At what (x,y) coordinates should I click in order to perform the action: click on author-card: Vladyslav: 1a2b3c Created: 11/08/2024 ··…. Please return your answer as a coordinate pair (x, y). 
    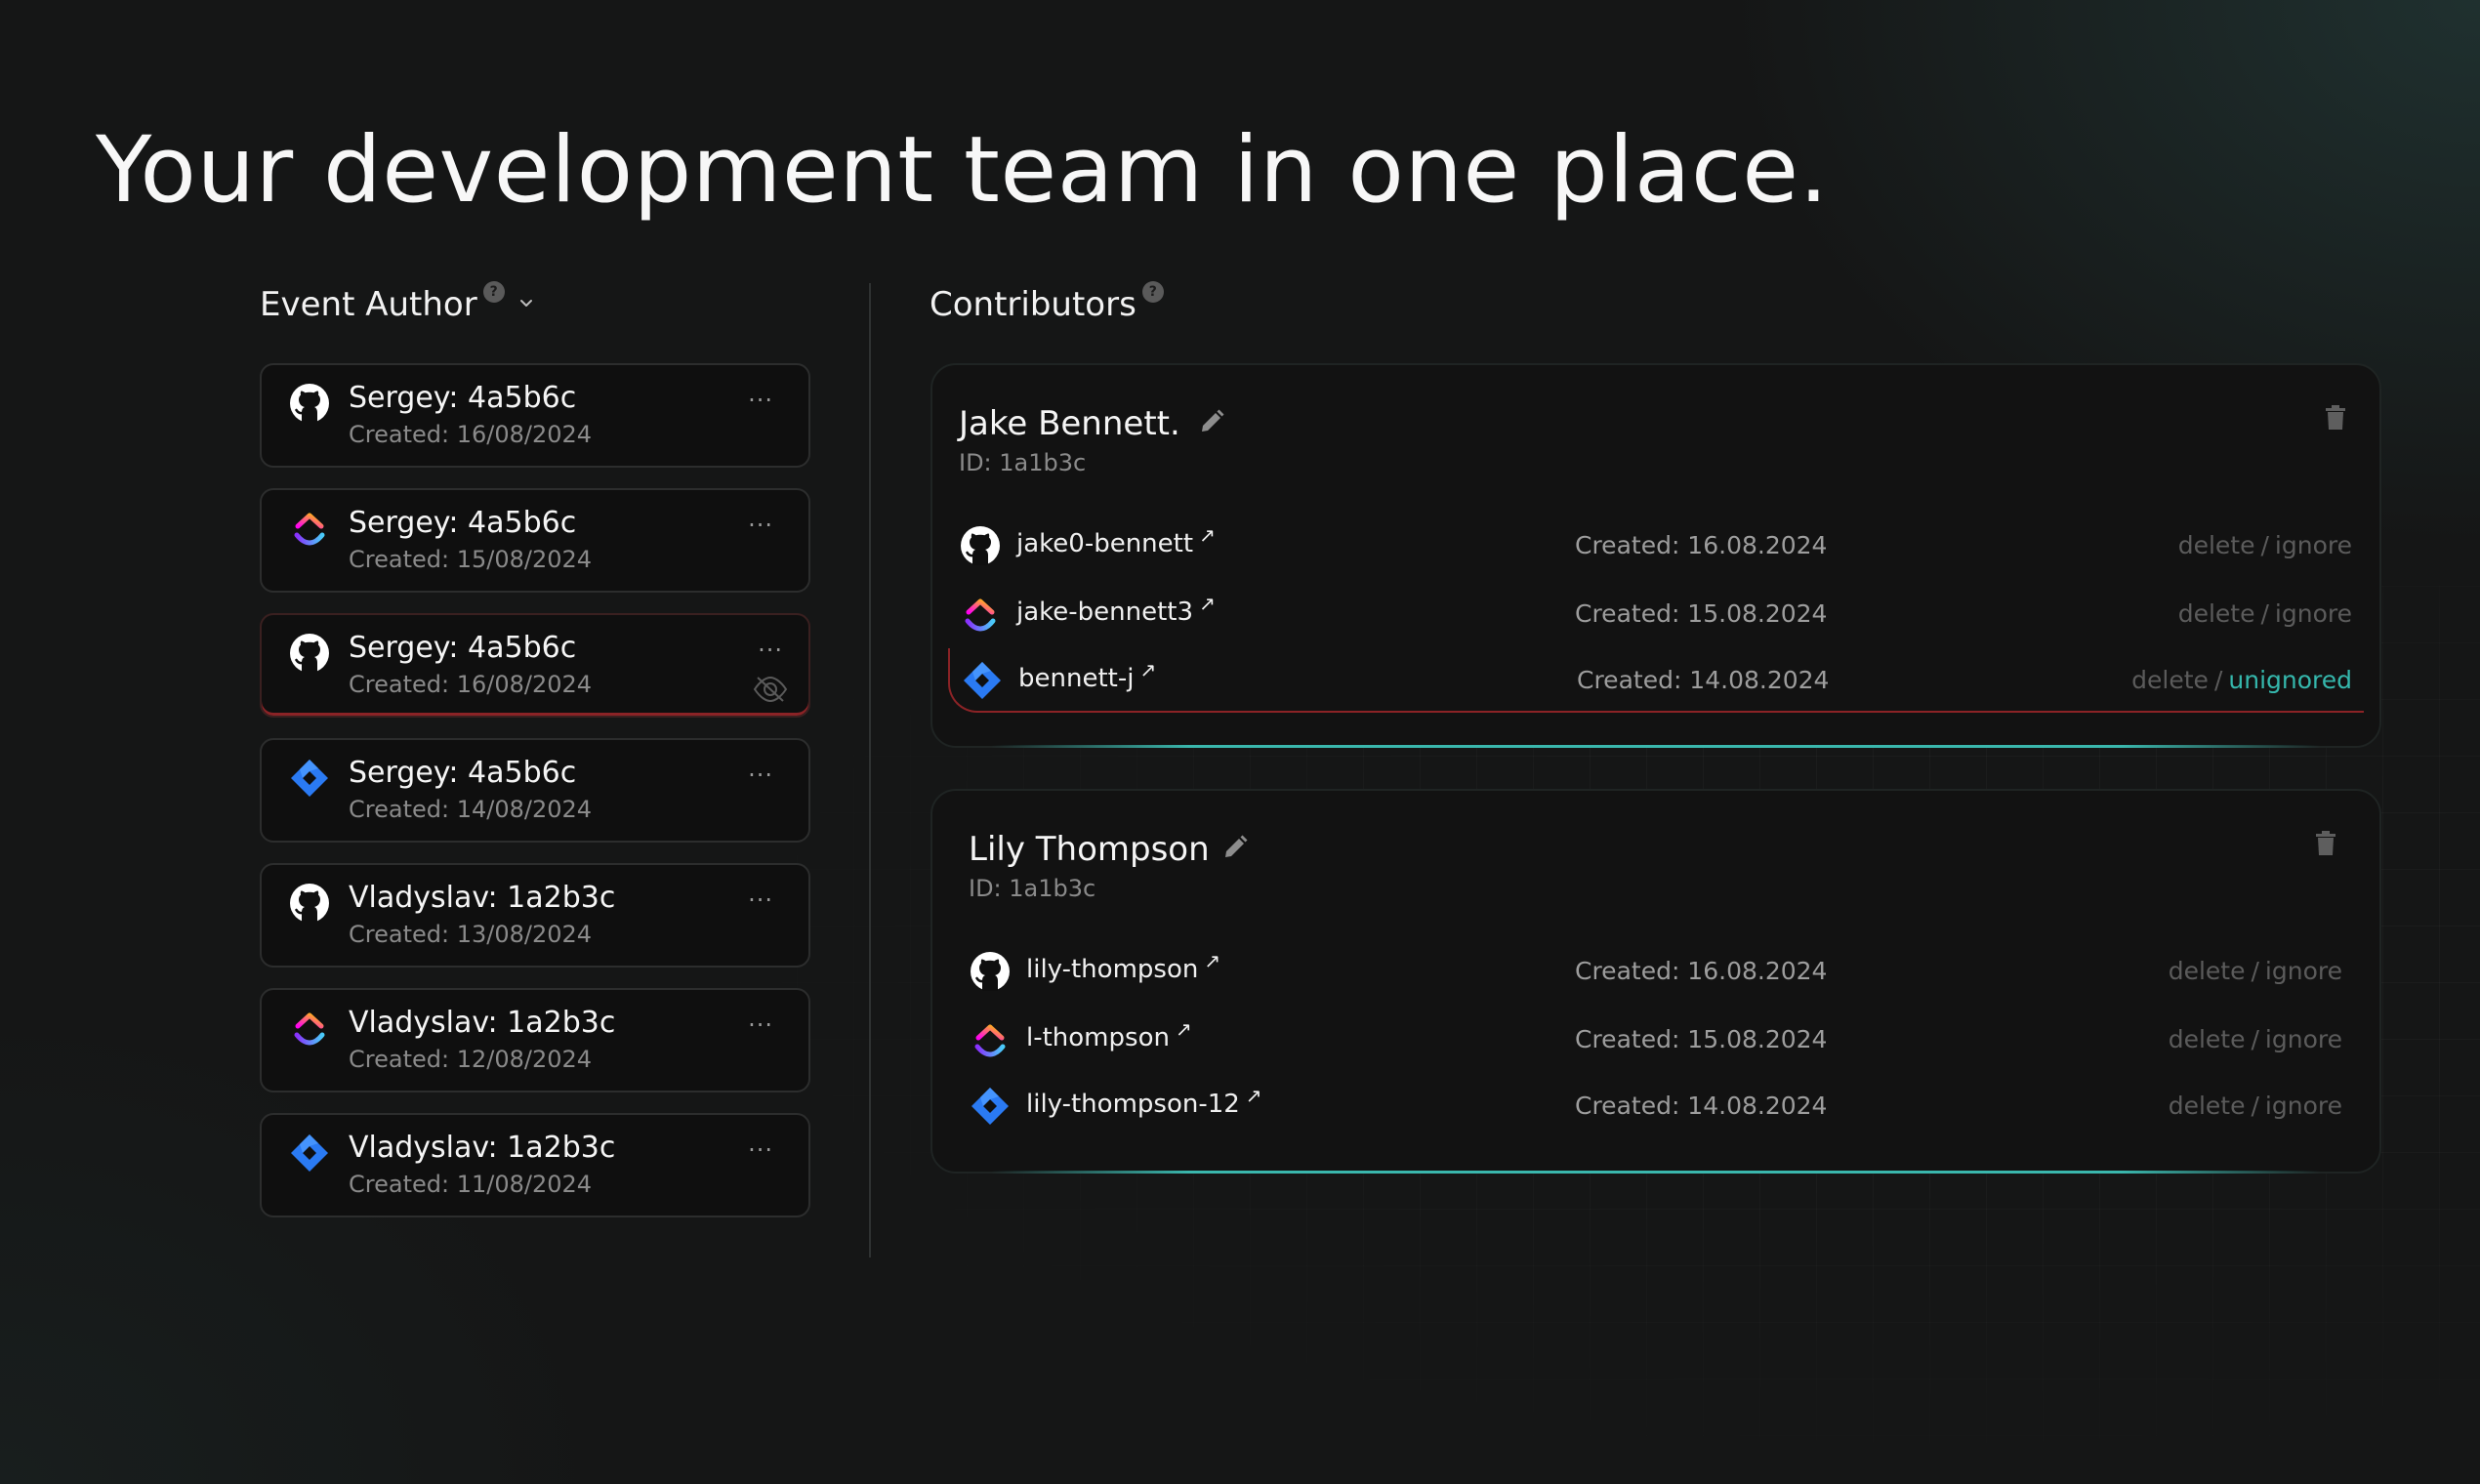
    Looking at the image, I should click on (535, 1165).